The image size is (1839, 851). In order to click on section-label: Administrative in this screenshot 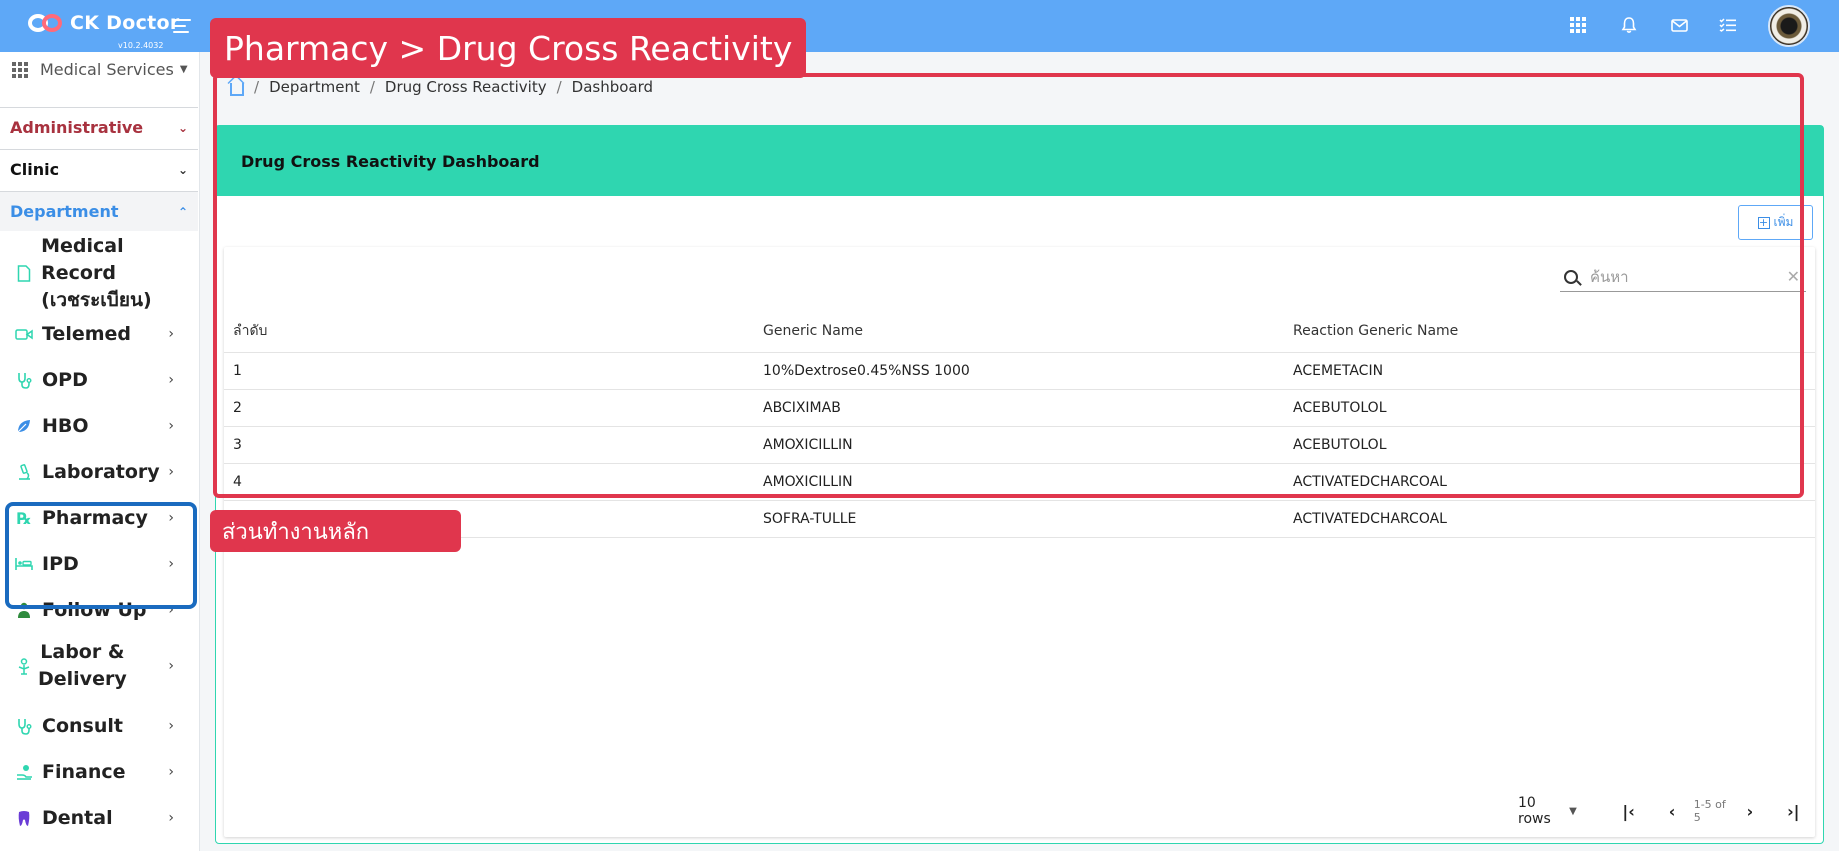, I will do `click(77, 127)`.